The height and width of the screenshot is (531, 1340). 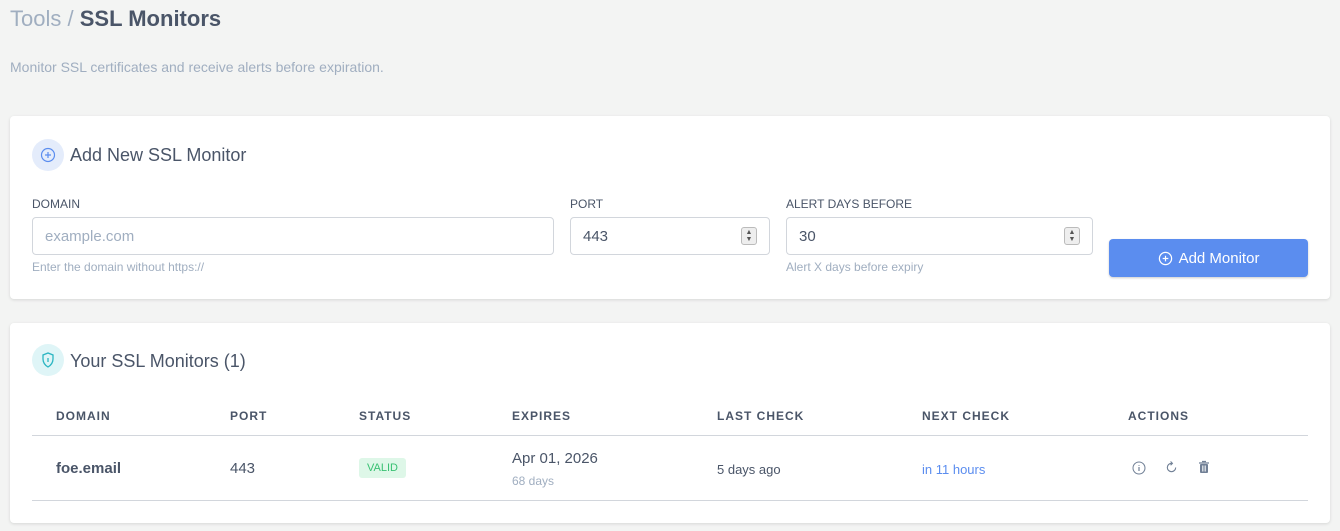 I want to click on col-next-check: NEXT CHECK, so click(x=966, y=416).